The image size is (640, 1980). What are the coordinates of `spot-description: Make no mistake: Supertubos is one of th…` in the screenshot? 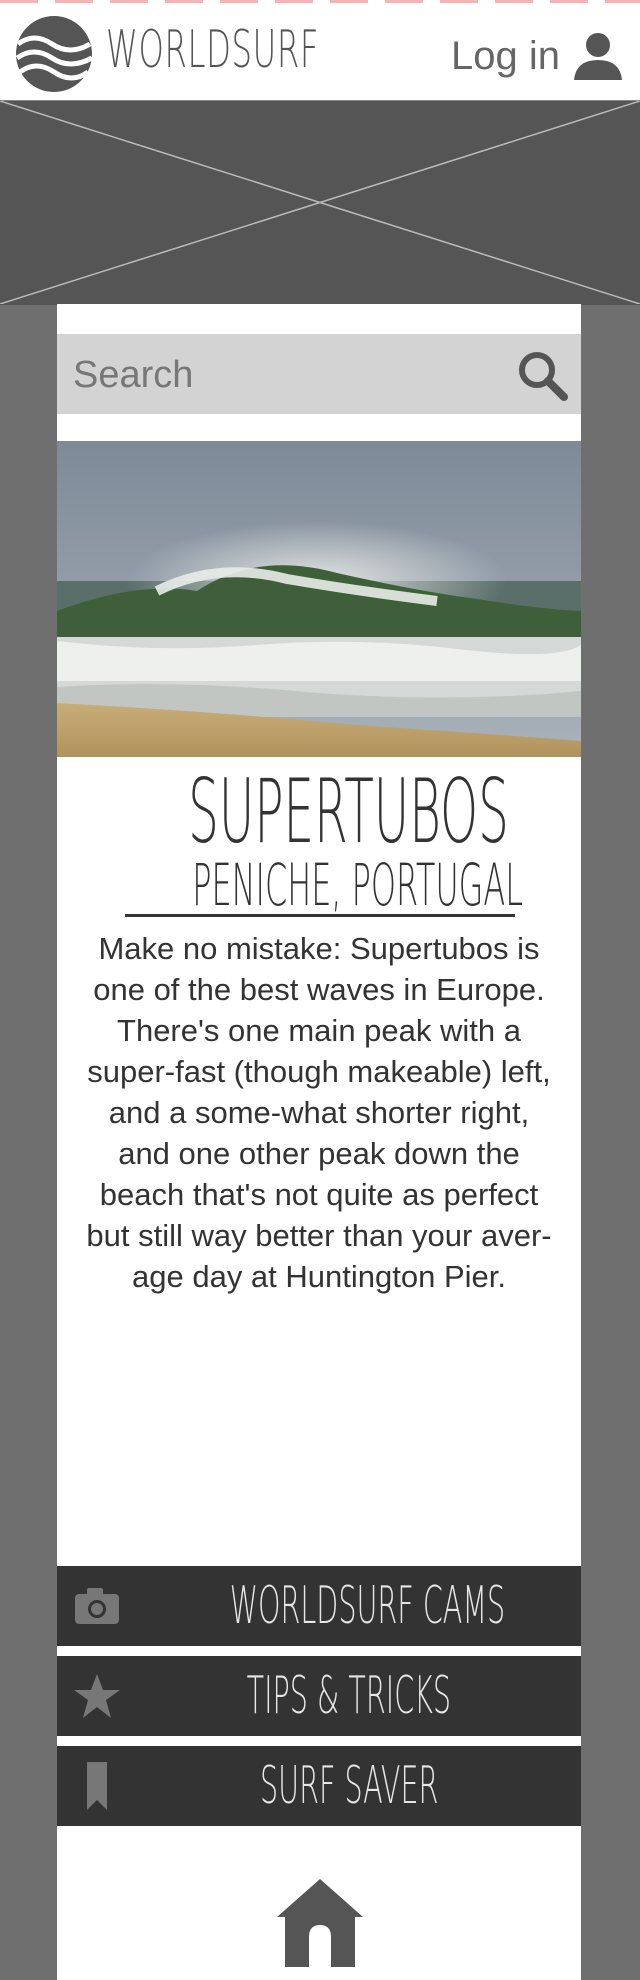 It's located at (319, 1112).